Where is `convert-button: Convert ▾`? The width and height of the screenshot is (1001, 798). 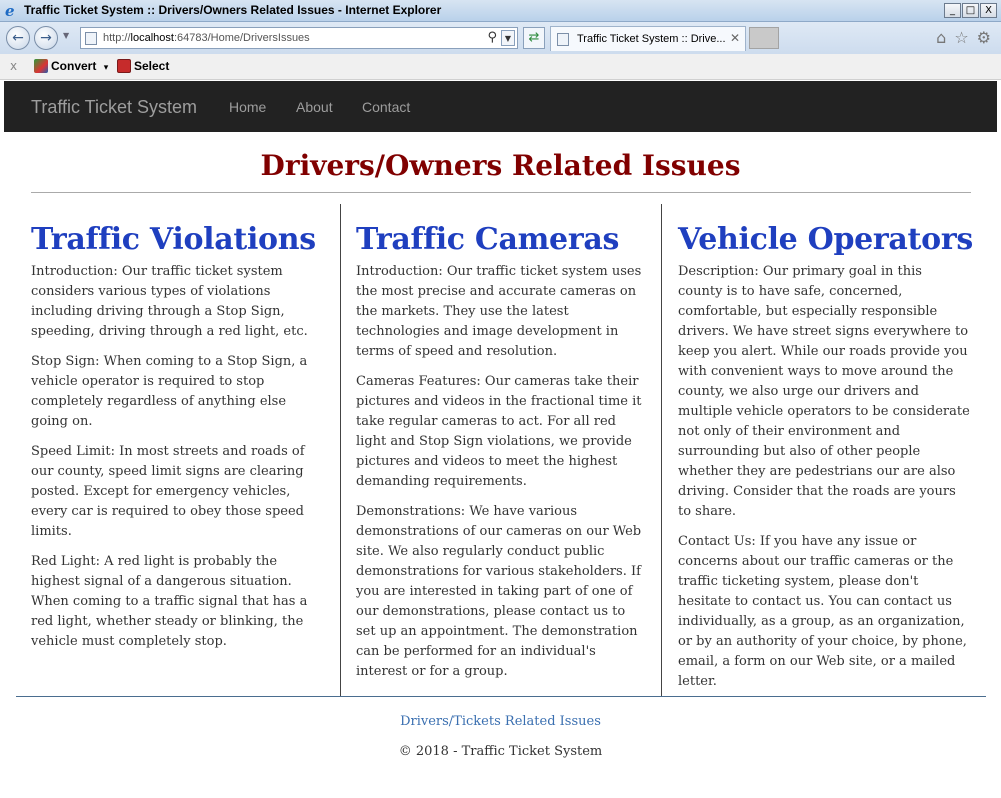
convert-button: Convert ▾ is located at coordinates (71, 66).